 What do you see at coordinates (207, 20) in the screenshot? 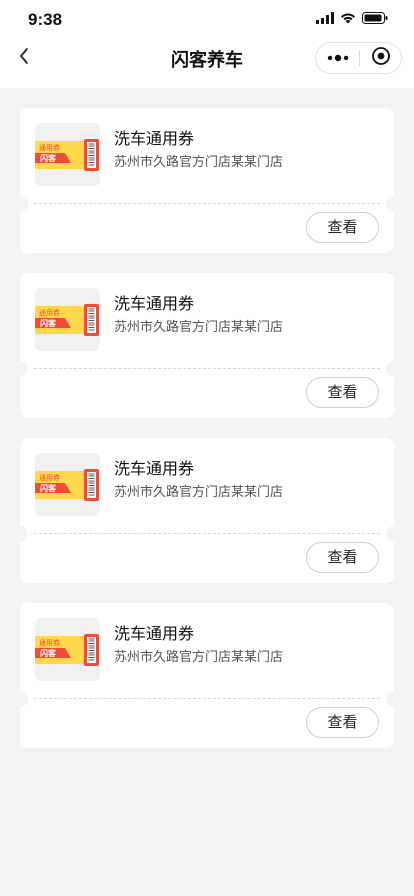
I see `status-bar: 9:38` at bounding box center [207, 20].